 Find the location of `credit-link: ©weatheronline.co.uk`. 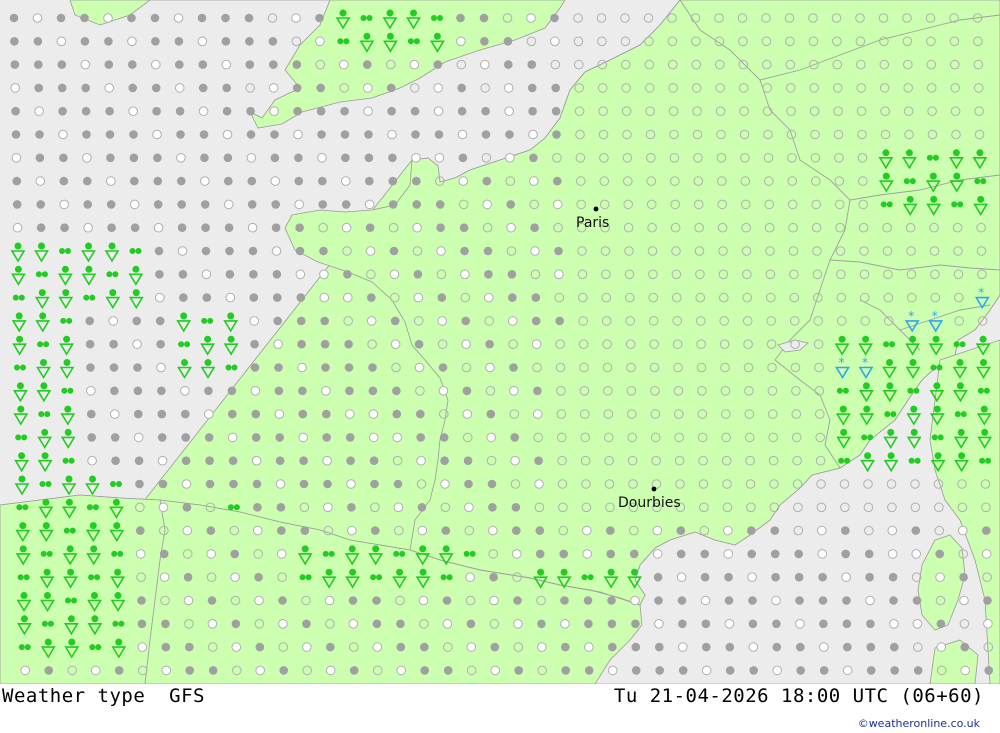

credit-link: ©weatheronline.co.uk is located at coordinates (919, 723).